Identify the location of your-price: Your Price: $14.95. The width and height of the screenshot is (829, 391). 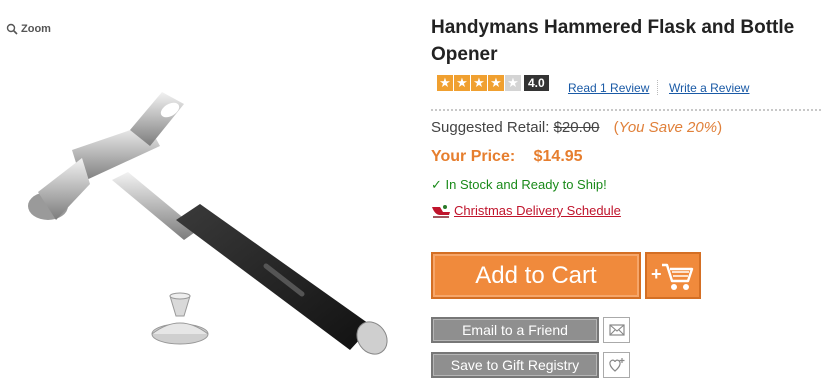
(507, 157).